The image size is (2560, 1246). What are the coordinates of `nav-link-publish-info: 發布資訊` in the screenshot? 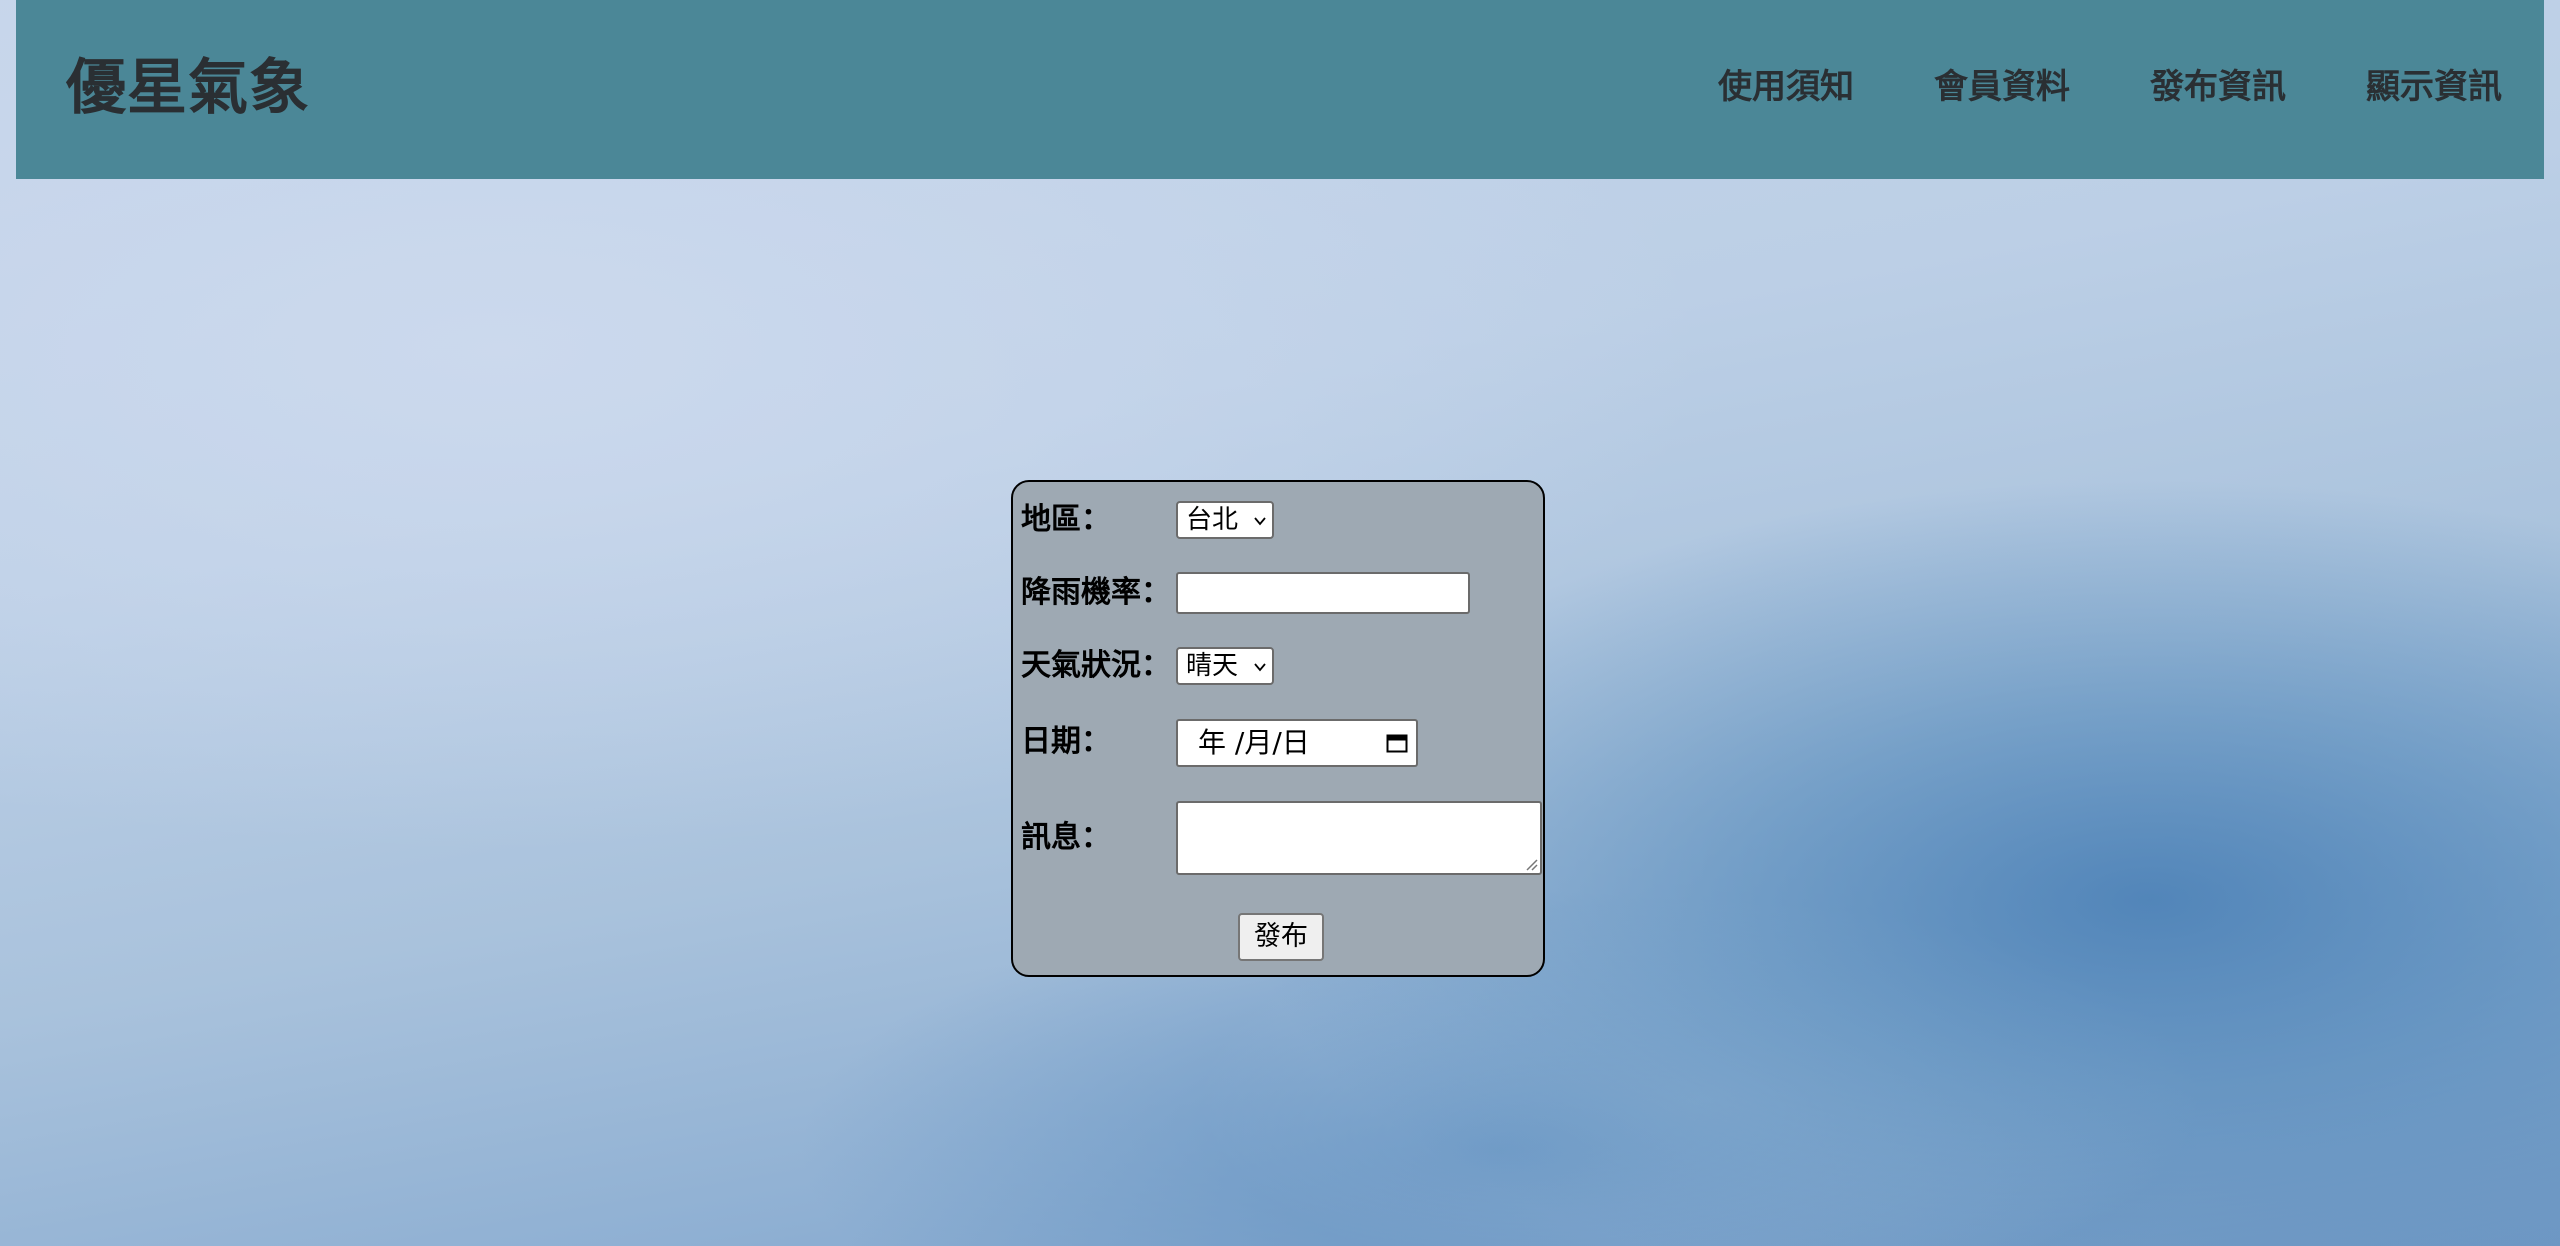 It's located at (2218, 87).